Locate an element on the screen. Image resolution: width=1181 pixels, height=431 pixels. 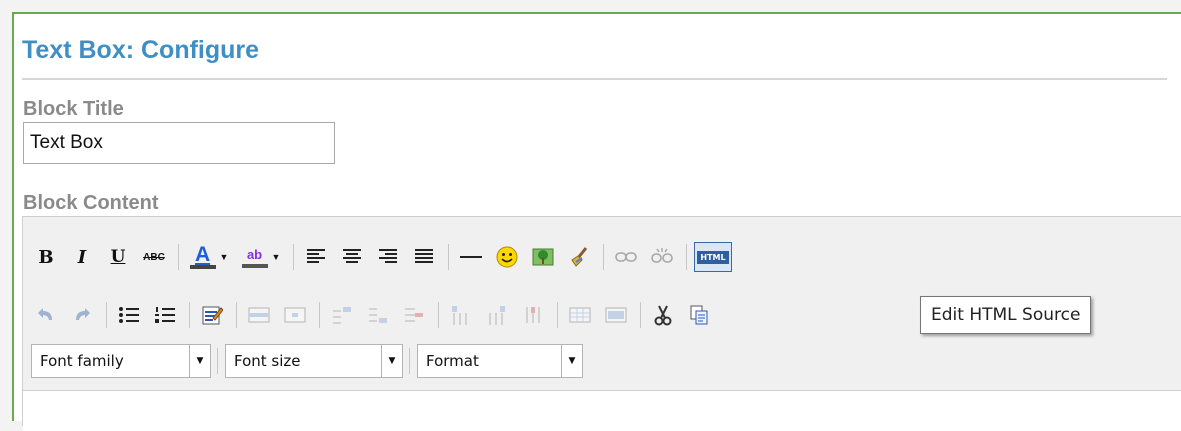
copy-icon is located at coordinates (699, 315).